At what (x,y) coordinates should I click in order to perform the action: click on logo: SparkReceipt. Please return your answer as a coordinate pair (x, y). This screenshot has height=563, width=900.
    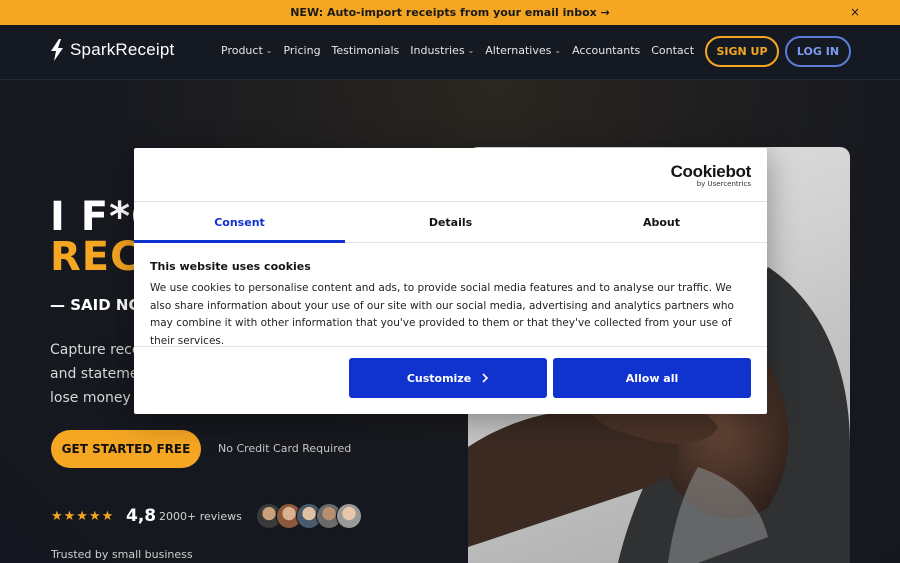
    Looking at the image, I should click on (112, 50).